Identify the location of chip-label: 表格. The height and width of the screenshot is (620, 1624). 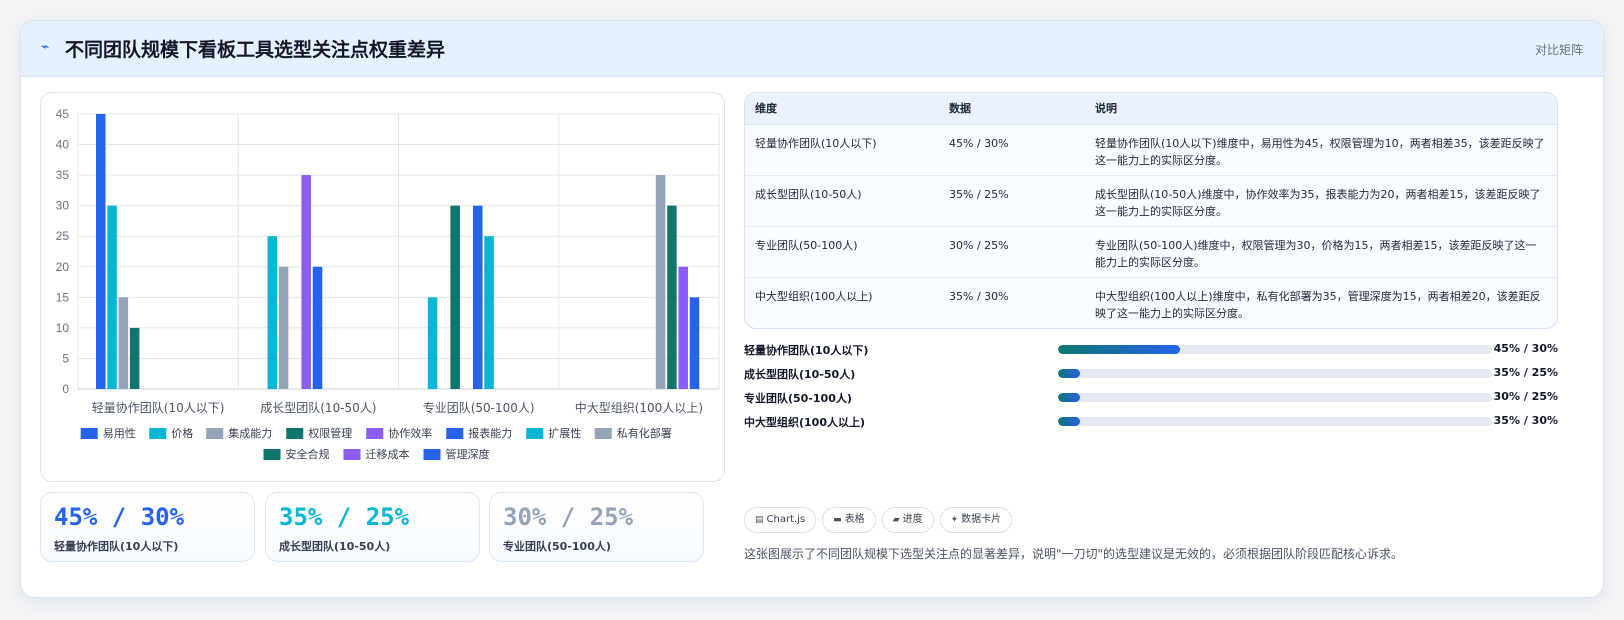
(854, 519).